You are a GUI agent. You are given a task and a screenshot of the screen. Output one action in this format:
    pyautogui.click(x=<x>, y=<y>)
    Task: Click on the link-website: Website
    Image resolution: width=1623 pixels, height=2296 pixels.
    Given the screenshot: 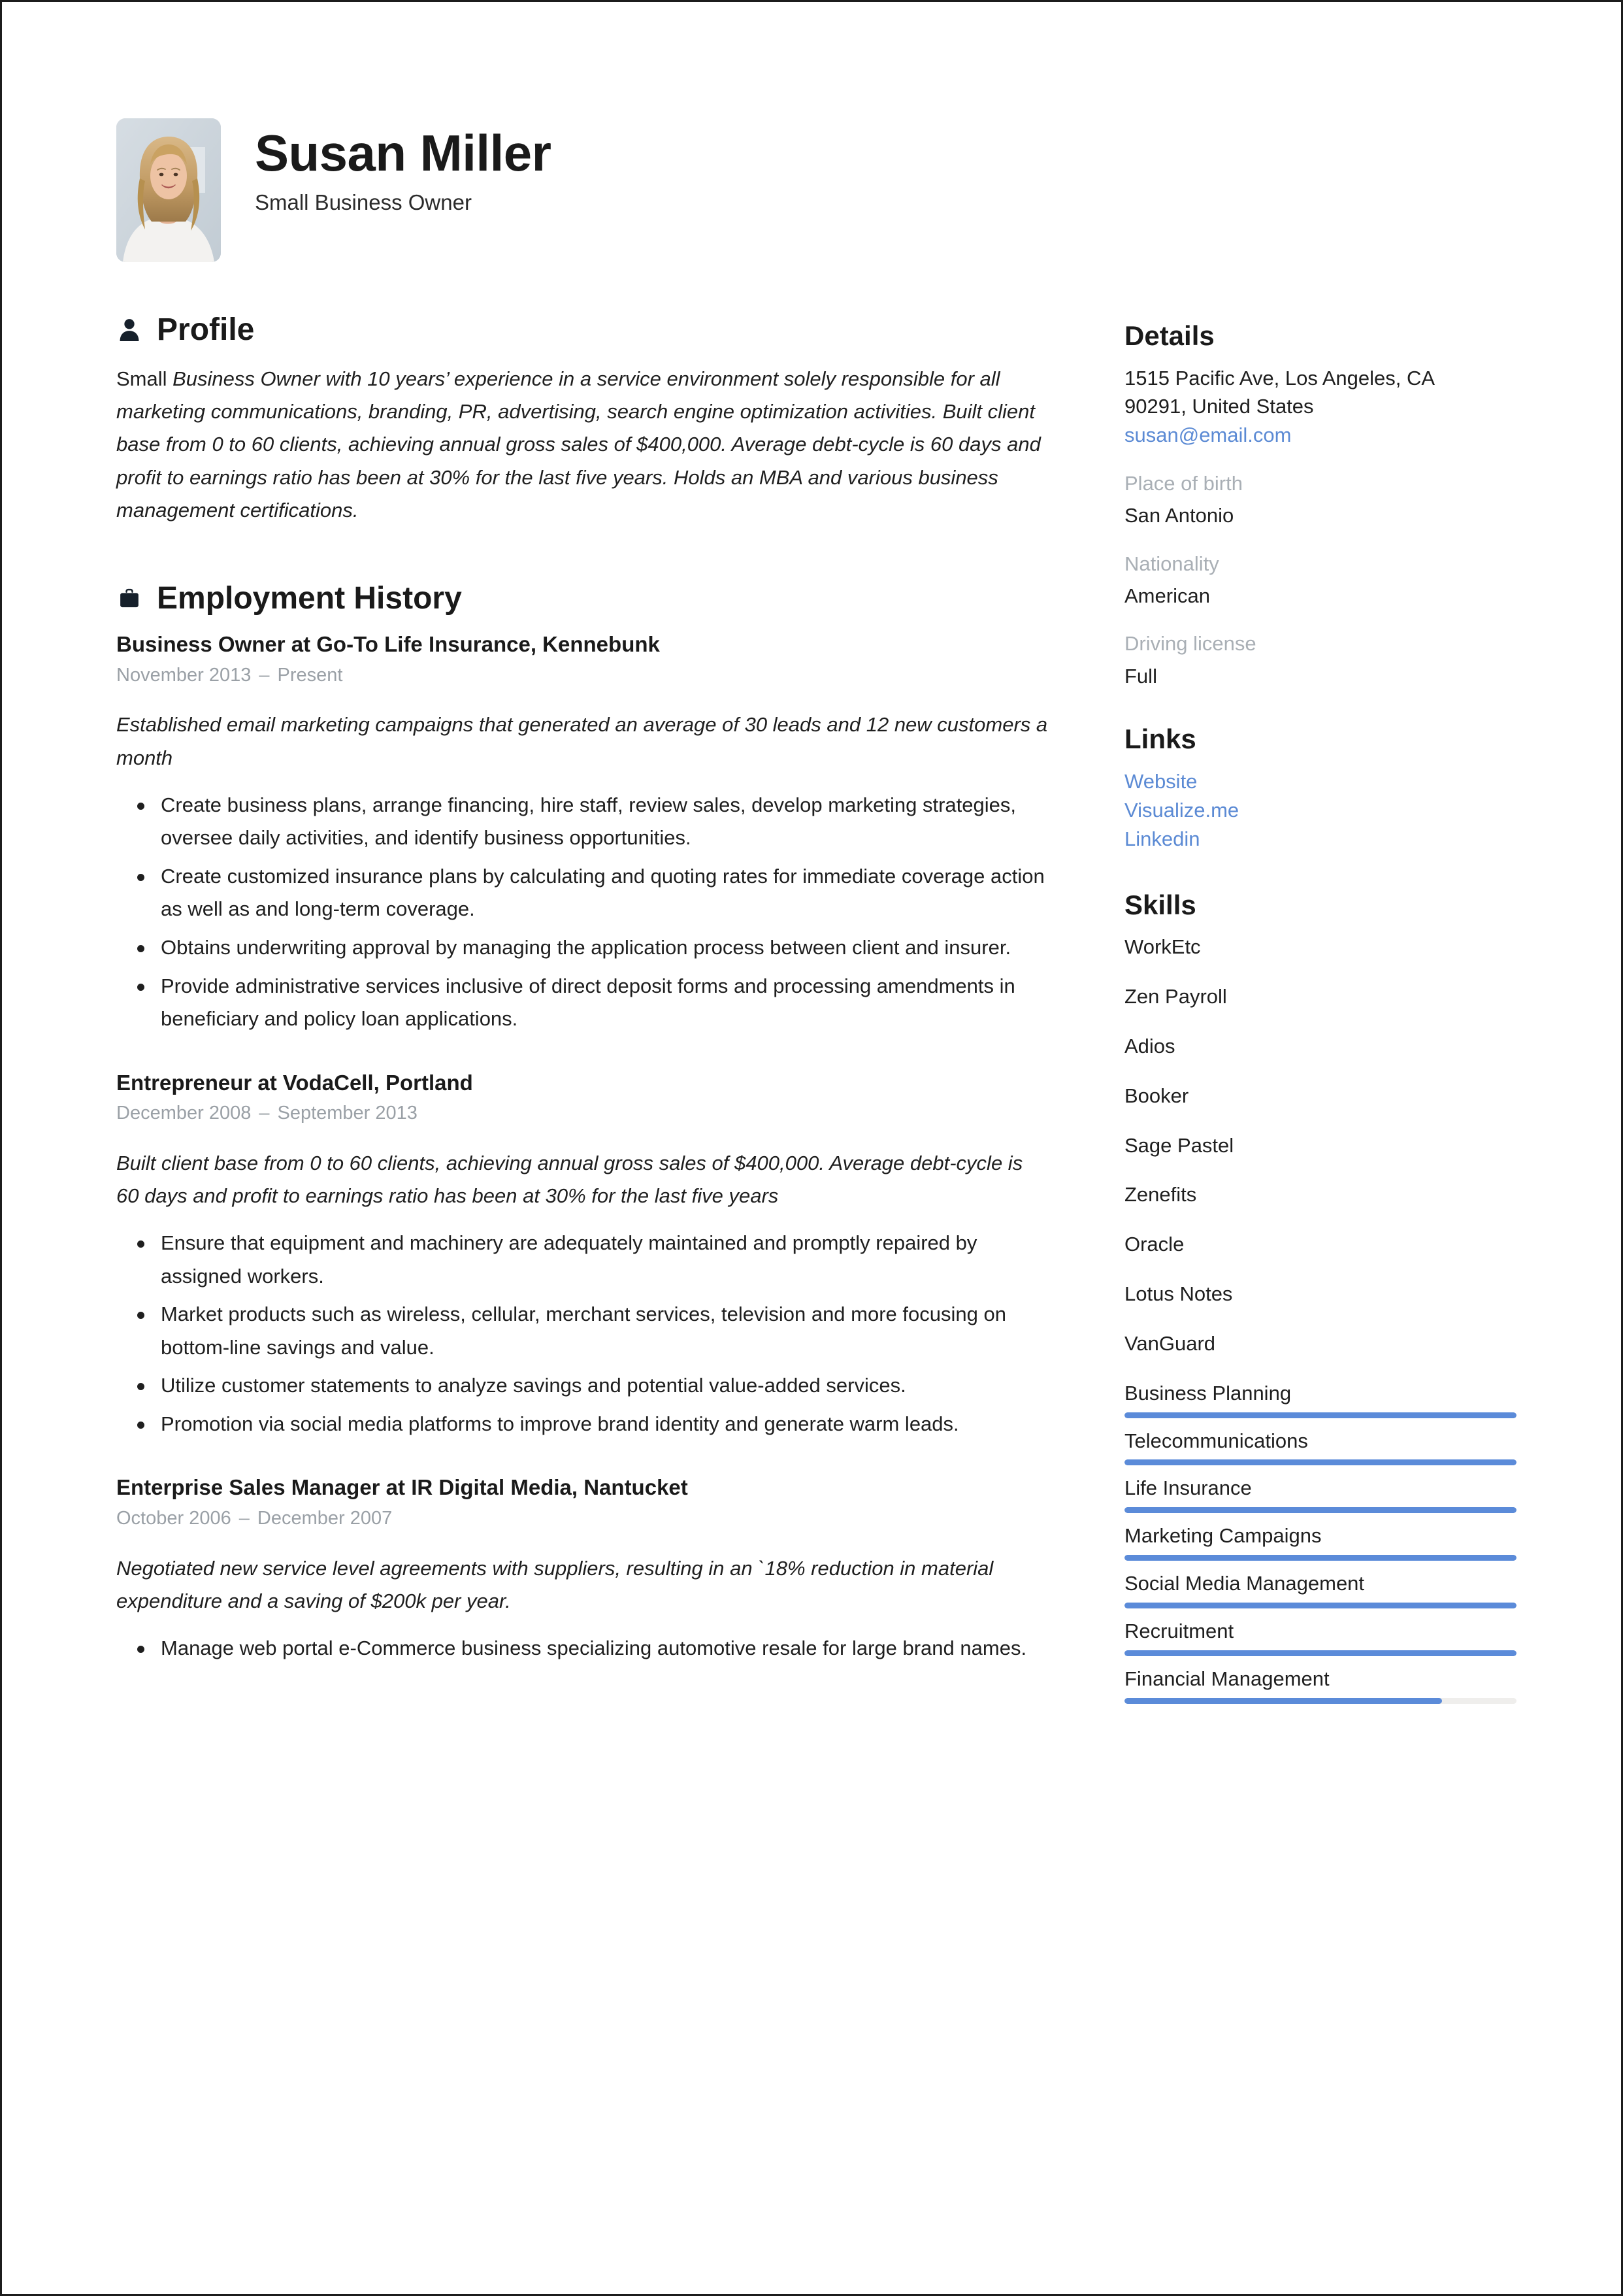 What is the action you would take?
    pyautogui.click(x=1320, y=781)
    